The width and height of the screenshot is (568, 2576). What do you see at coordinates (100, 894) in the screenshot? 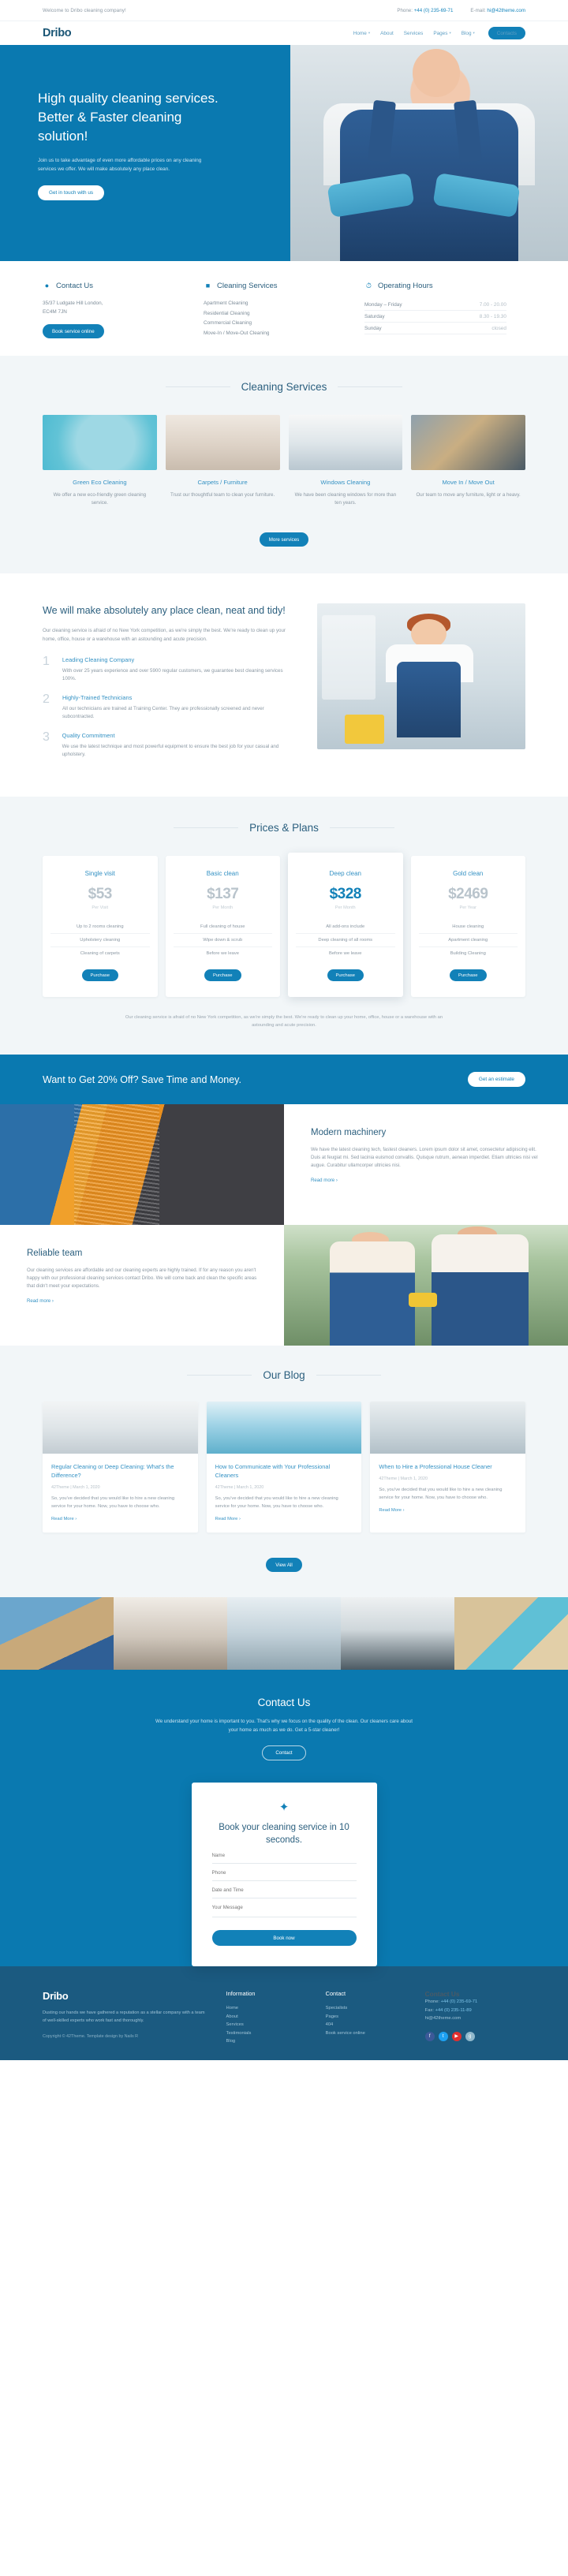
I see `plan-price: $53` at bounding box center [100, 894].